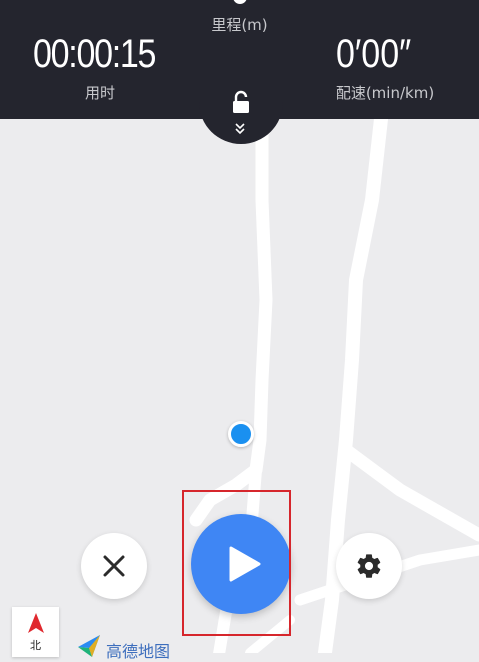  What do you see at coordinates (35, 645) in the screenshot?
I see `compass-label: 北` at bounding box center [35, 645].